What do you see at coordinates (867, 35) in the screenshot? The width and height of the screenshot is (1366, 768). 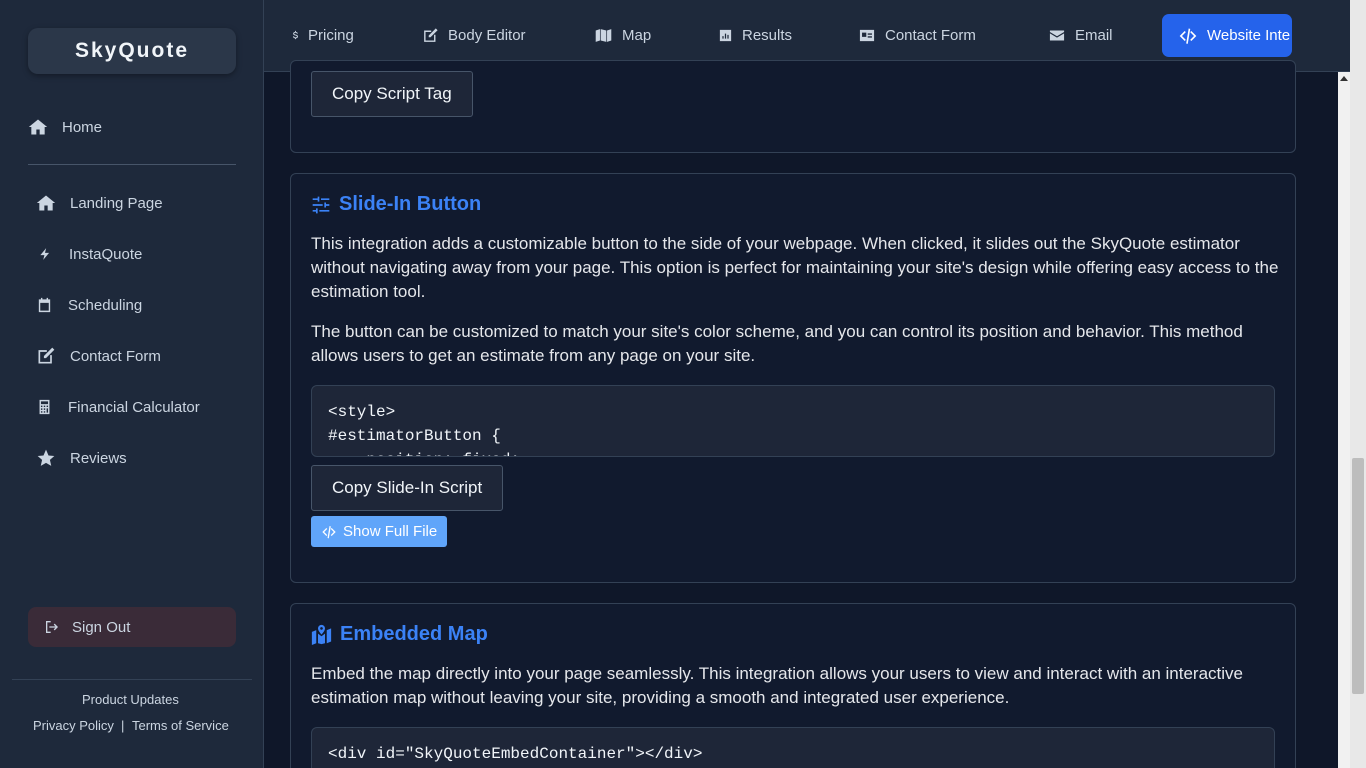 I see `id-card-icon` at bounding box center [867, 35].